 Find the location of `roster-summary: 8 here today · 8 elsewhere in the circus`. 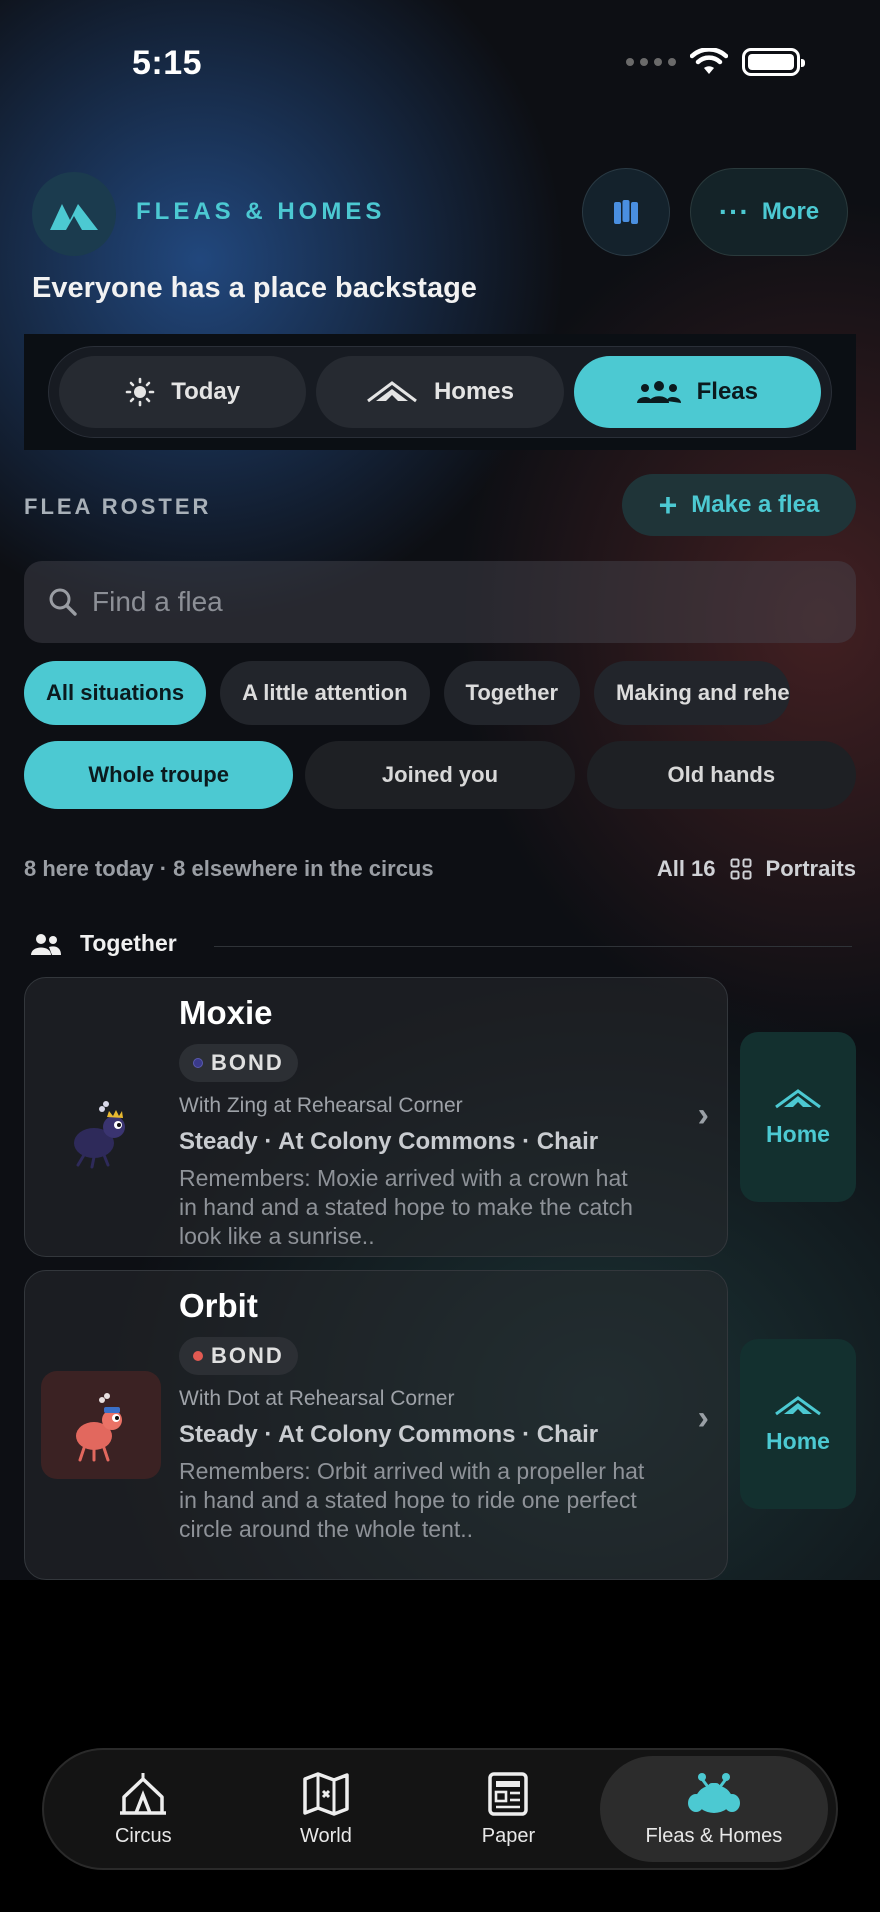

roster-summary: 8 here today · 8 elsewhere in the circus is located at coordinates (229, 868).